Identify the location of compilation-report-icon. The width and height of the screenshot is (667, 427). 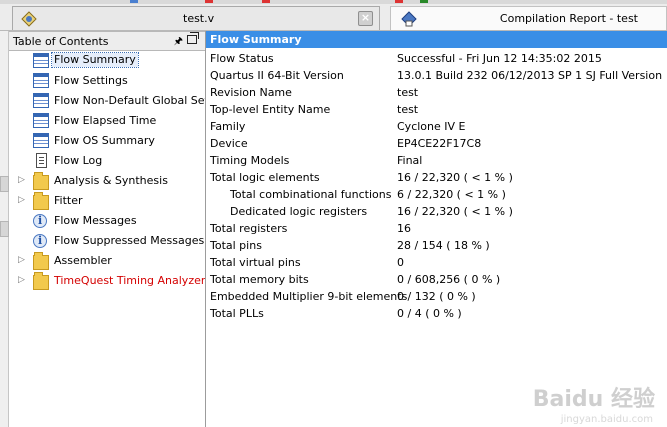
(409, 19).